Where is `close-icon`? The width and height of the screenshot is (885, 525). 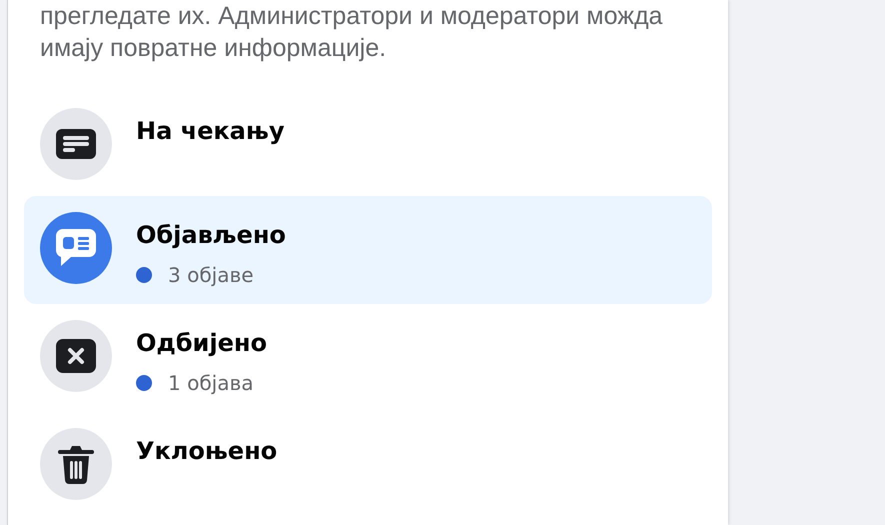 close-icon is located at coordinates (76, 356).